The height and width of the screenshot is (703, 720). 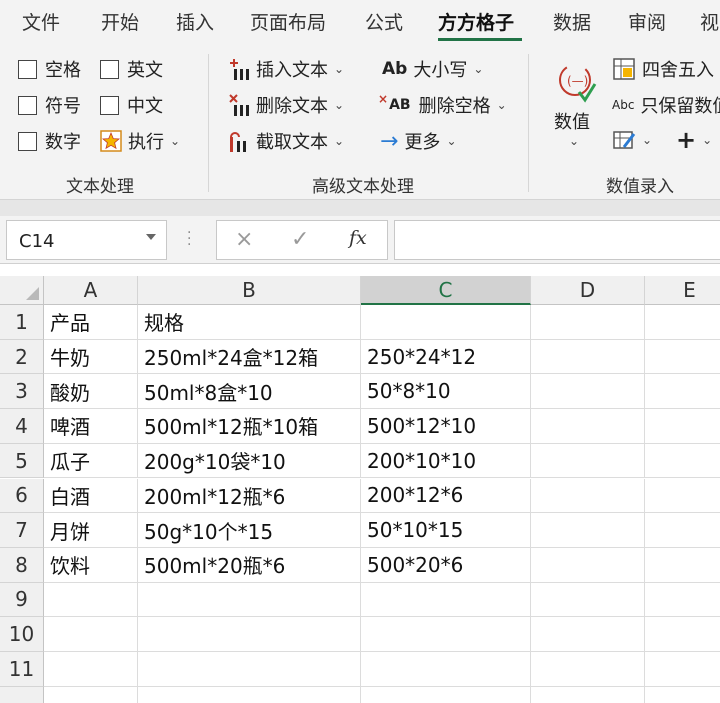 What do you see at coordinates (195, 21) in the screenshot?
I see `tab-insert: 插入` at bounding box center [195, 21].